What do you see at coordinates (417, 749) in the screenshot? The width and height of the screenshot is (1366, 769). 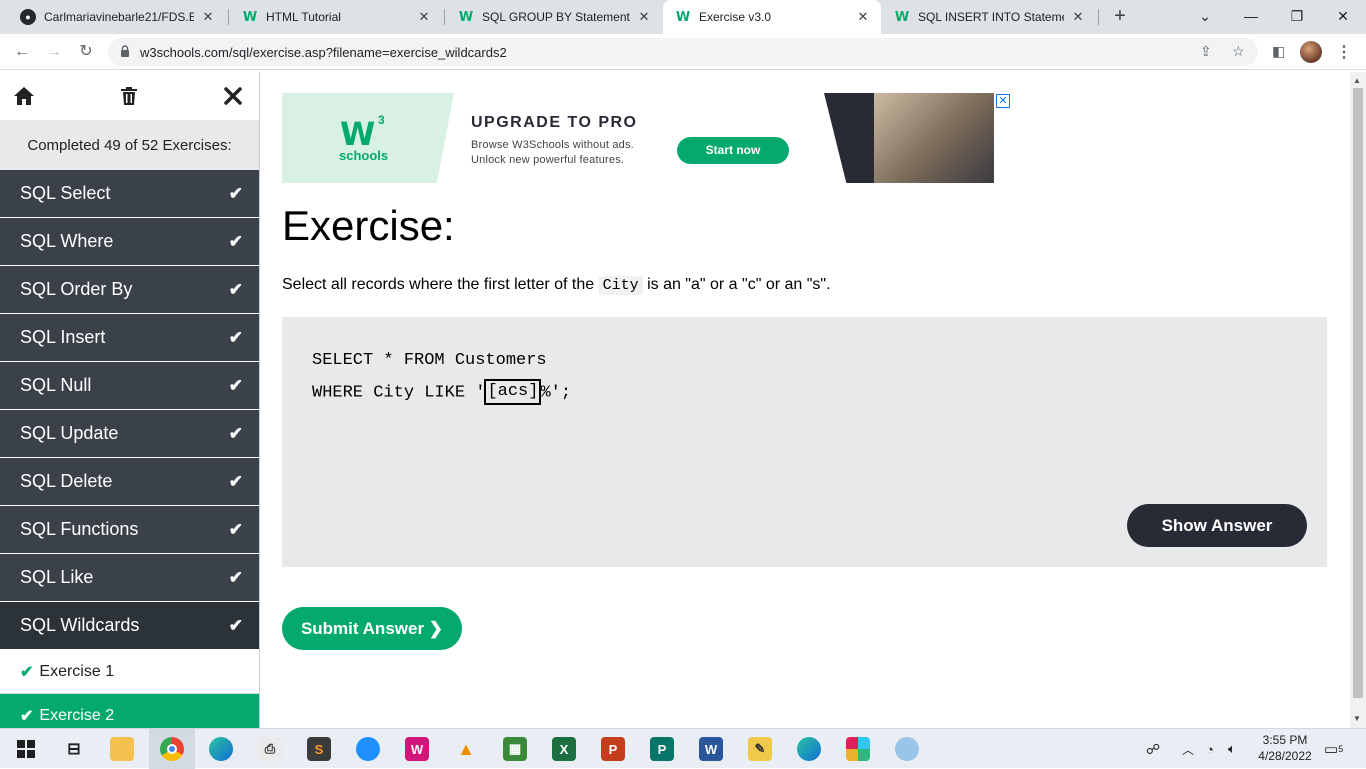 I see `wamp-icon: W` at bounding box center [417, 749].